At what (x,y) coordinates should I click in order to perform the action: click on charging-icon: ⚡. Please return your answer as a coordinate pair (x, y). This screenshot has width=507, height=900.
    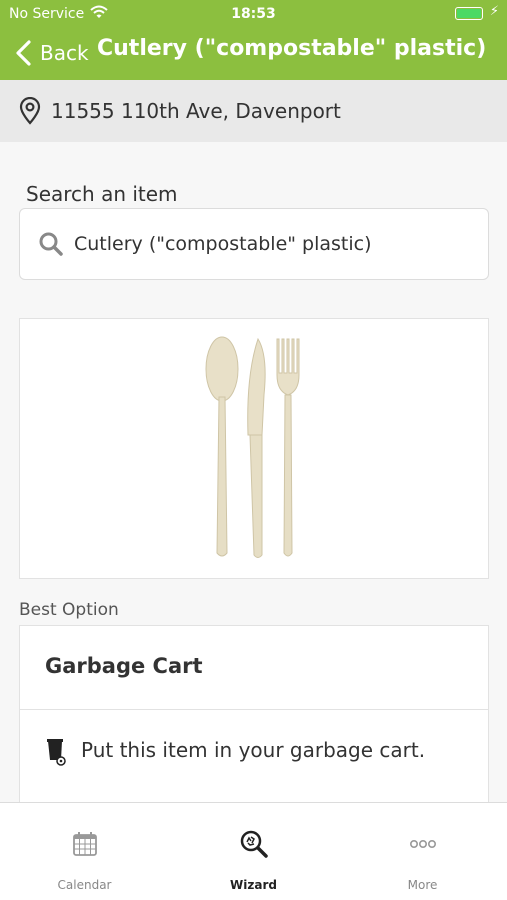
    Looking at the image, I should click on (494, 11).